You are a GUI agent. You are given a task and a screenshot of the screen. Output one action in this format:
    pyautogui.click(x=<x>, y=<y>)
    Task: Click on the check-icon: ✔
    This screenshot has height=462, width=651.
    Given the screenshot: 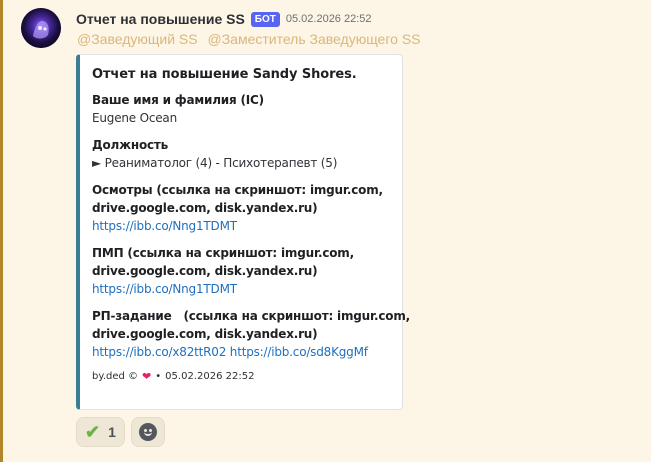 What is the action you would take?
    pyautogui.click(x=93, y=432)
    